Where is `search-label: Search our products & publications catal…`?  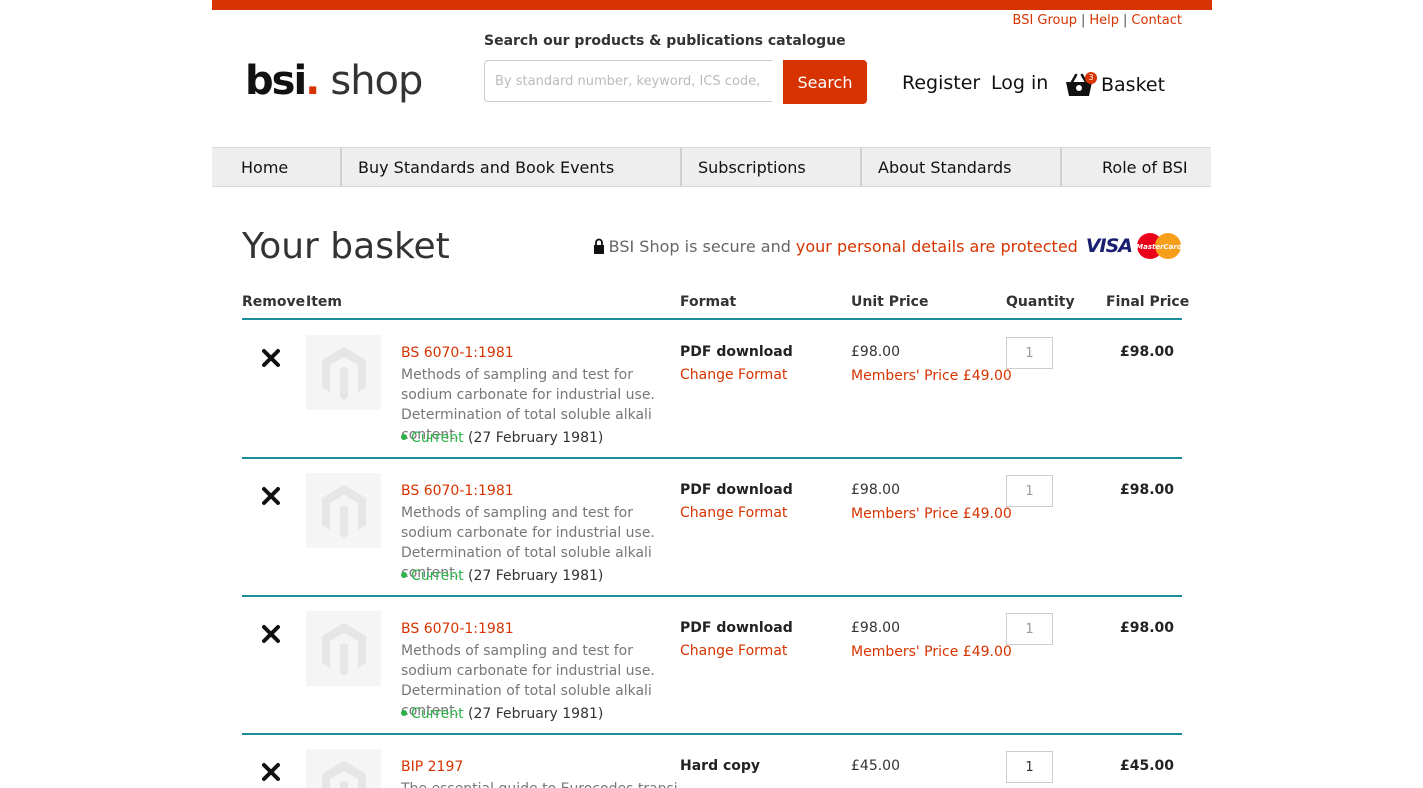
search-label: Search our products & publications catal… is located at coordinates (665, 41).